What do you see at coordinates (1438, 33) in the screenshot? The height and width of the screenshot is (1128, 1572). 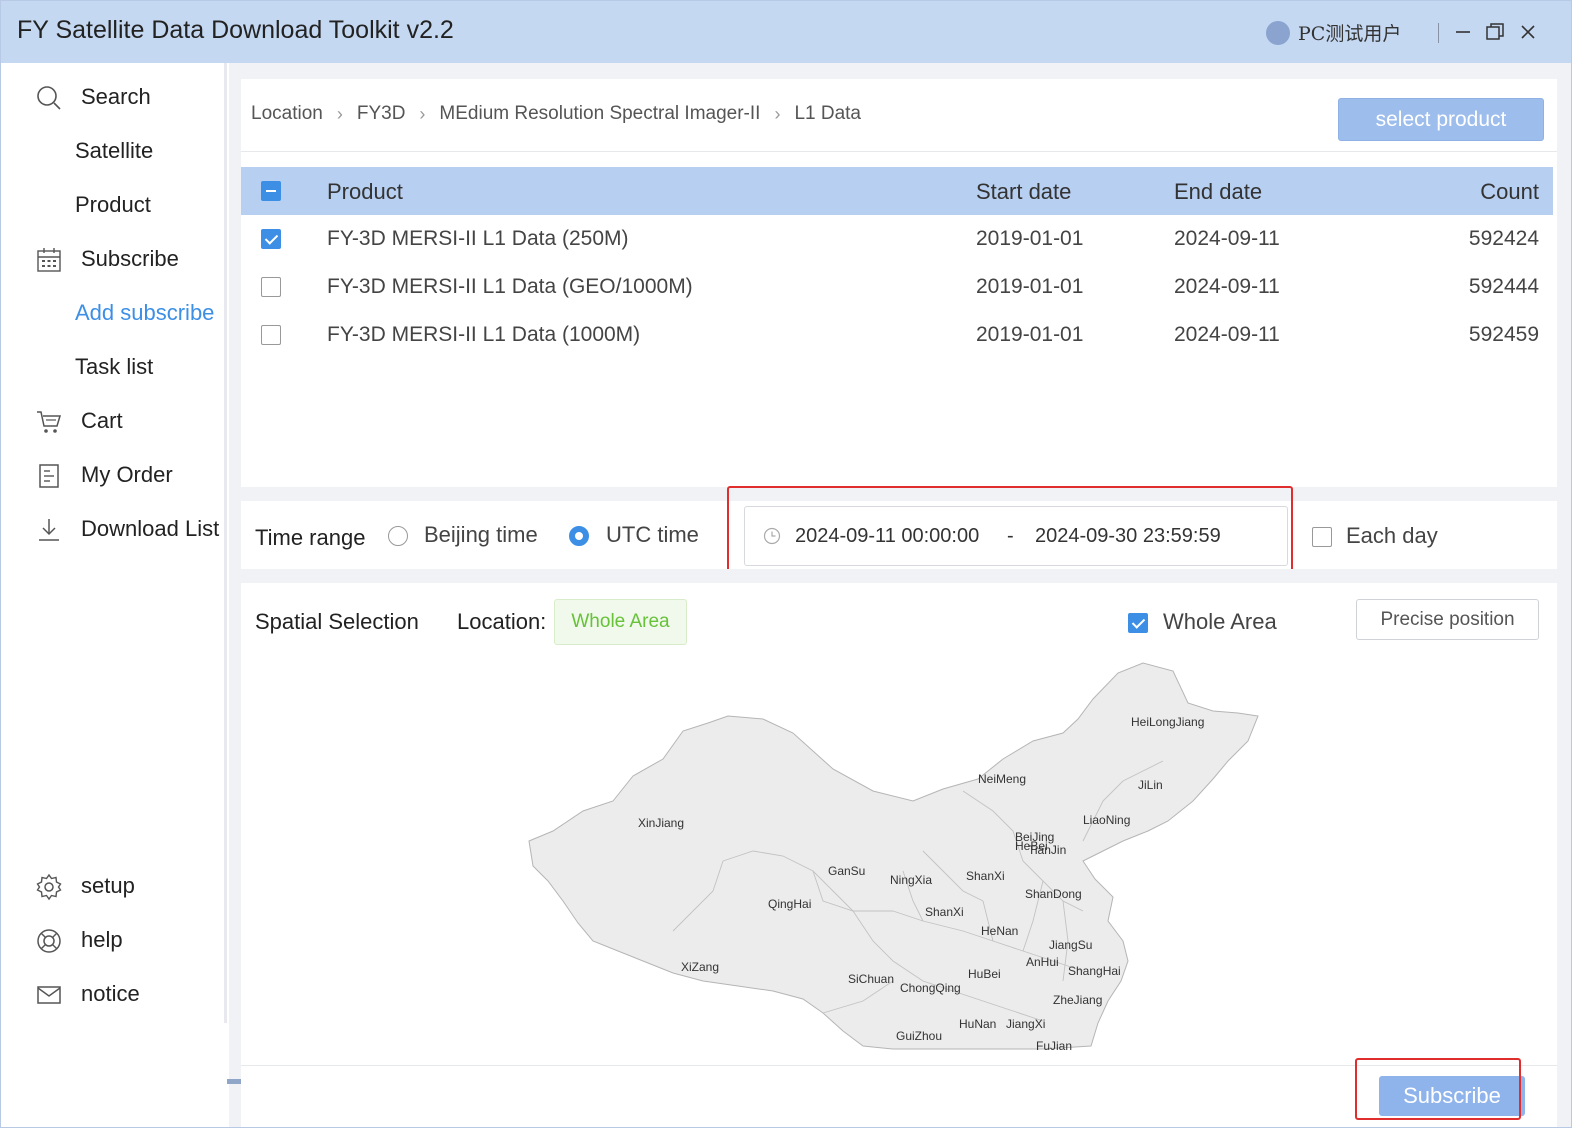 I see `title-separator` at bounding box center [1438, 33].